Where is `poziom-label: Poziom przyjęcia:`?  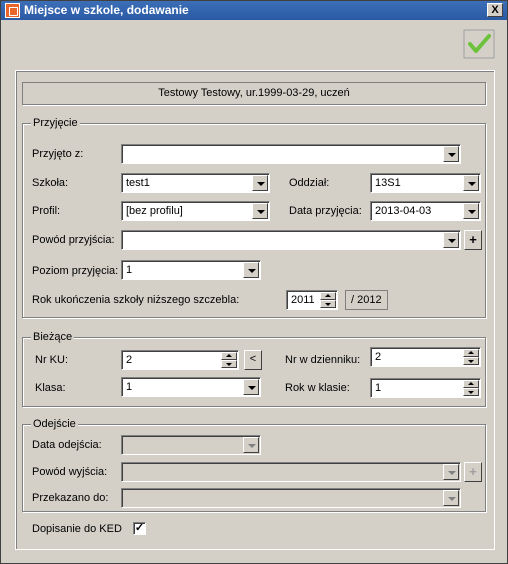 poziom-label: Poziom przyjęcia: is located at coordinates (75, 271).